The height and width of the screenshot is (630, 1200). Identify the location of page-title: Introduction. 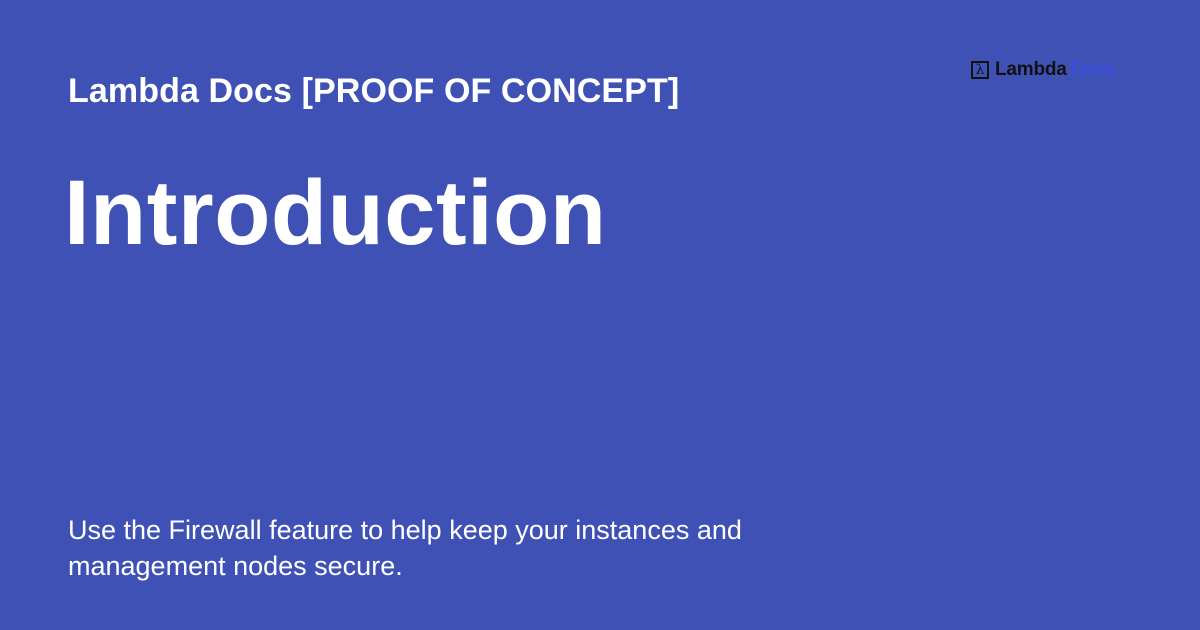
(335, 213).